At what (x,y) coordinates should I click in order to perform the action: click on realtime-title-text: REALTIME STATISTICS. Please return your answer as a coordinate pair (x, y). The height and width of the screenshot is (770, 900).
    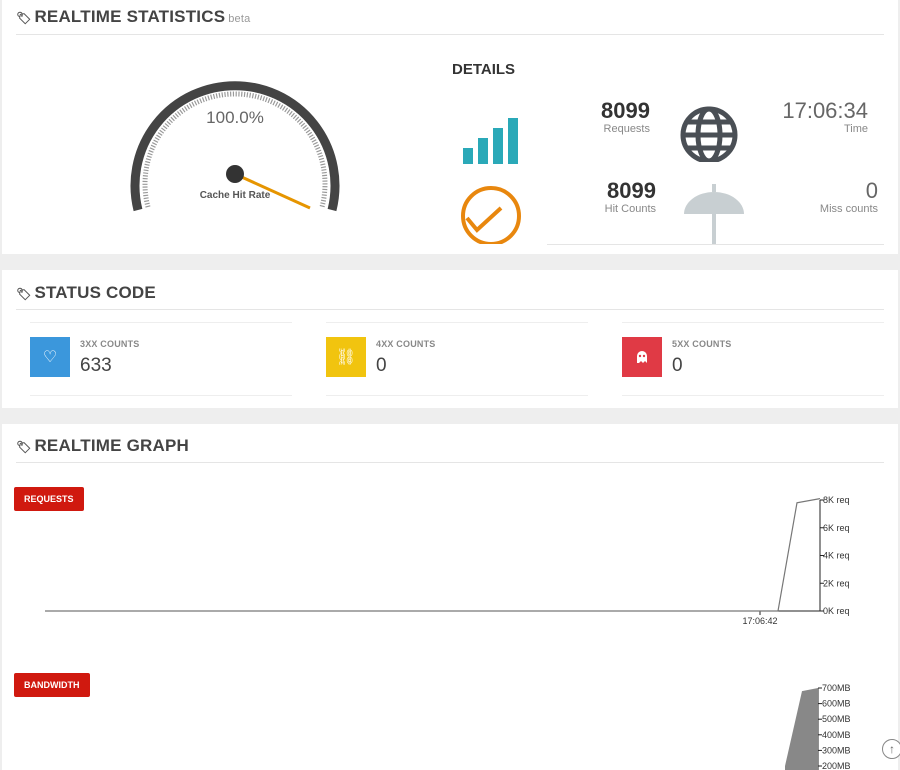
    Looking at the image, I should click on (130, 16).